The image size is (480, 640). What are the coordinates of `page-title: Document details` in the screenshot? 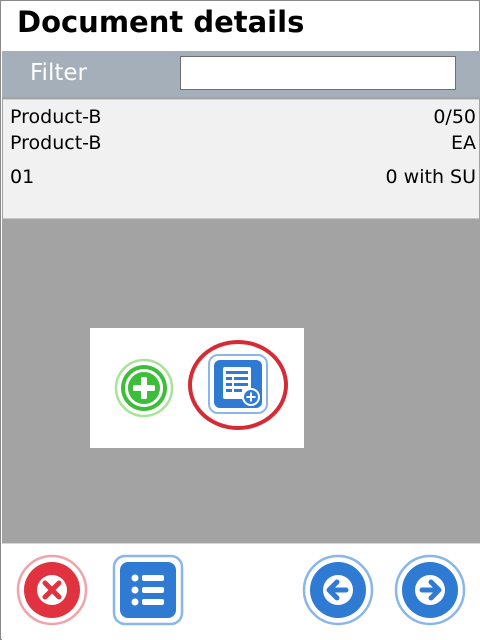 It's located at (161, 22).